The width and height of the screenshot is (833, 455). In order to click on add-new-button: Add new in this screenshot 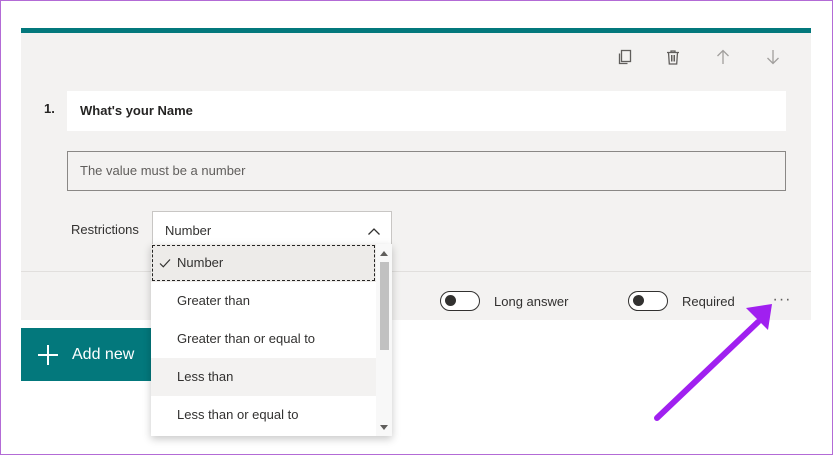, I will do `click(91, 354)`.